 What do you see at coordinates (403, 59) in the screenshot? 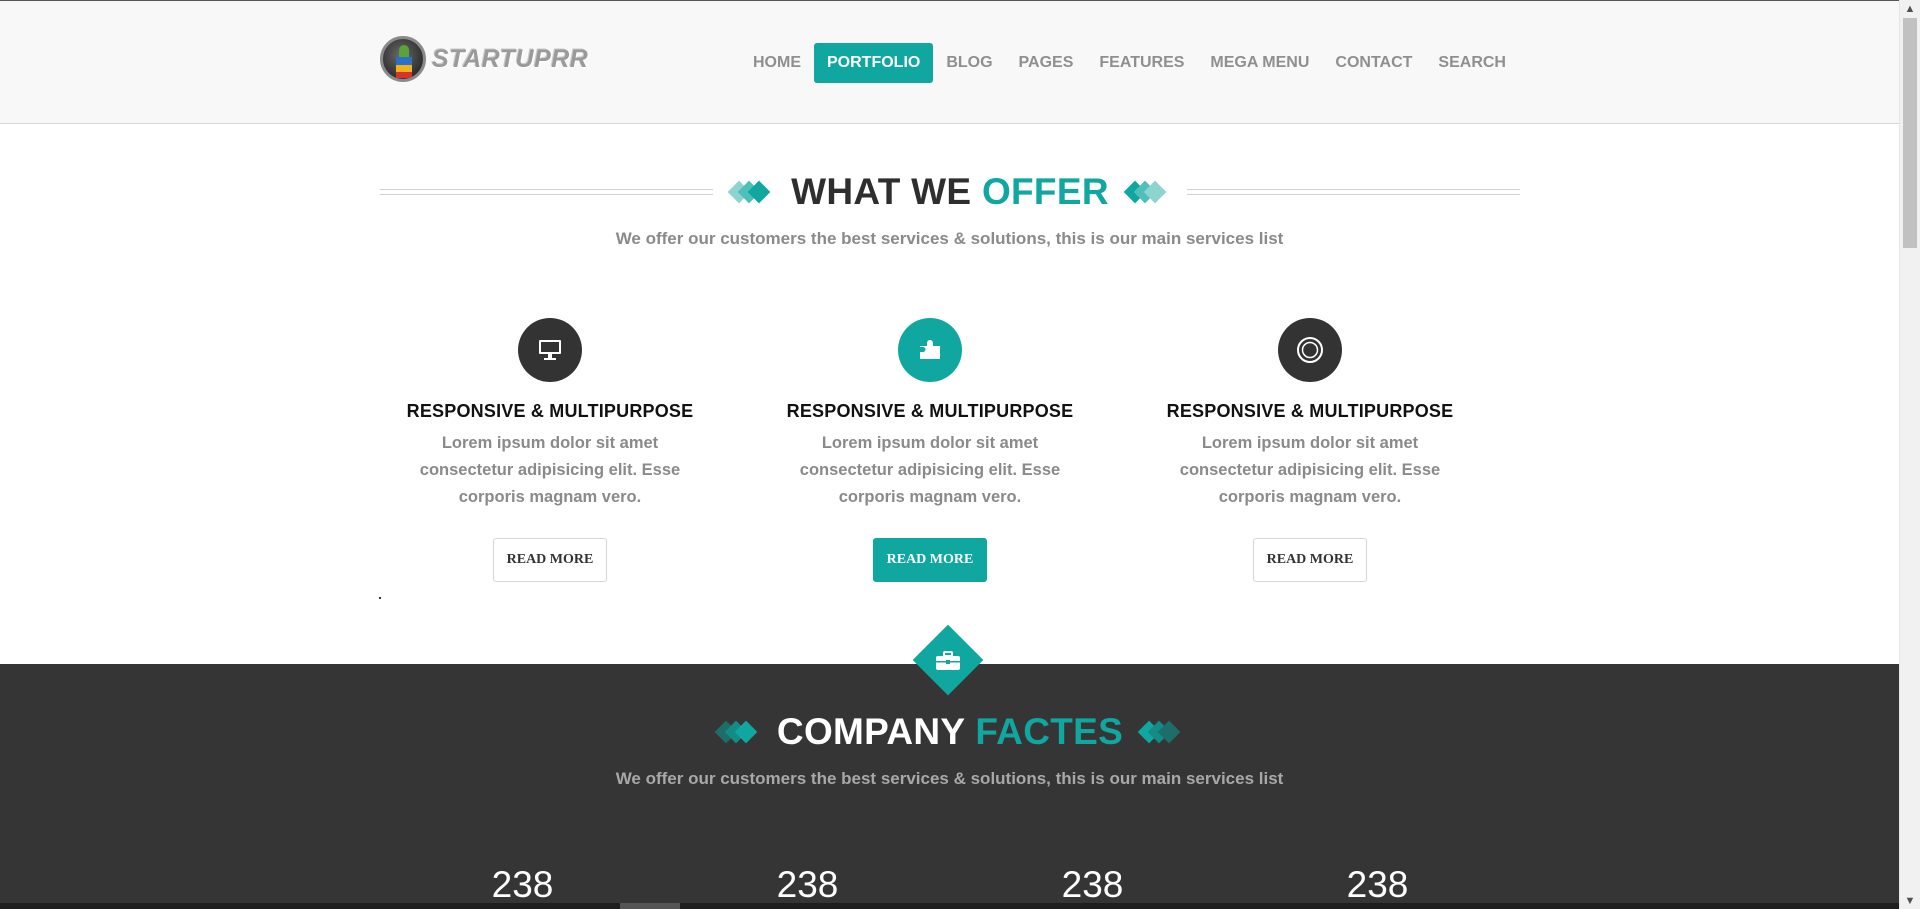
I see `rocket-logo-icon` at bounding box center [403, 59].